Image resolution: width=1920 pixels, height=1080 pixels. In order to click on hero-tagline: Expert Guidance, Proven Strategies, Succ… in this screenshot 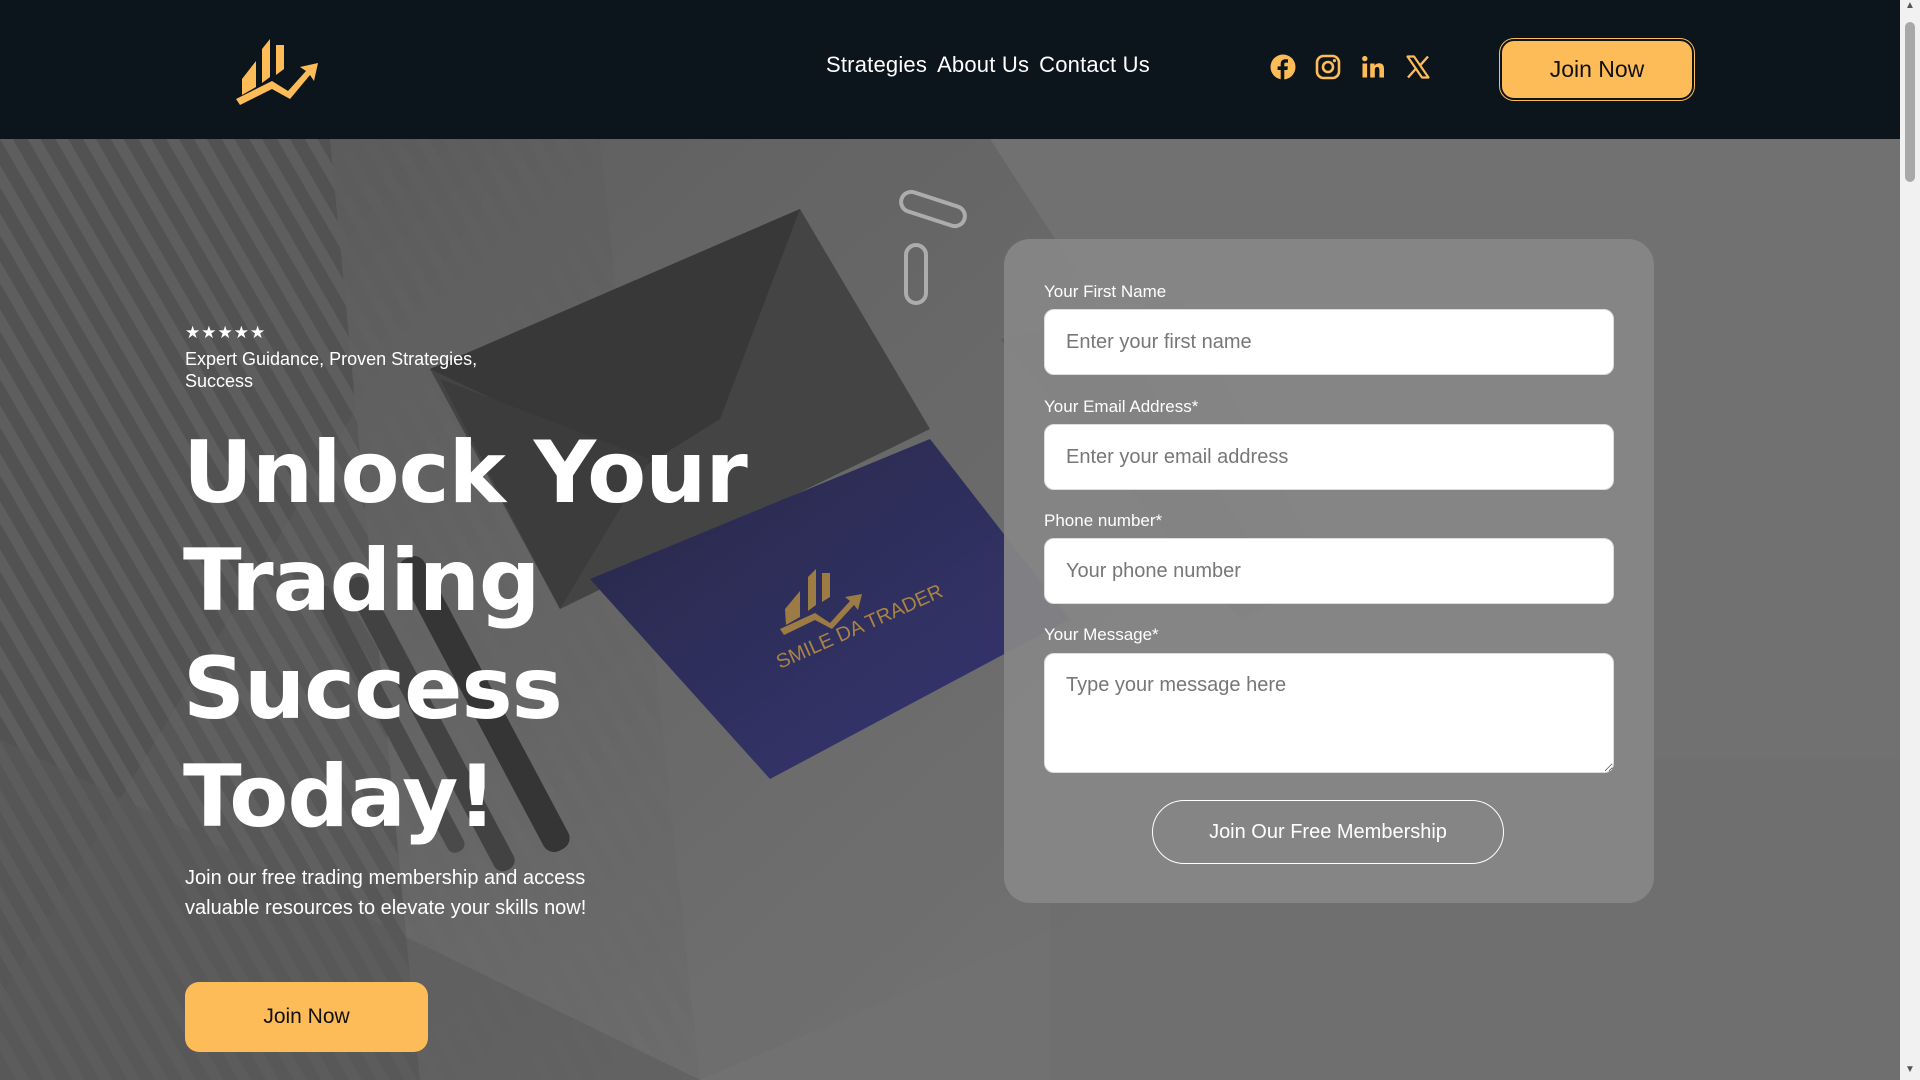, I will do `click(331, 370)`.